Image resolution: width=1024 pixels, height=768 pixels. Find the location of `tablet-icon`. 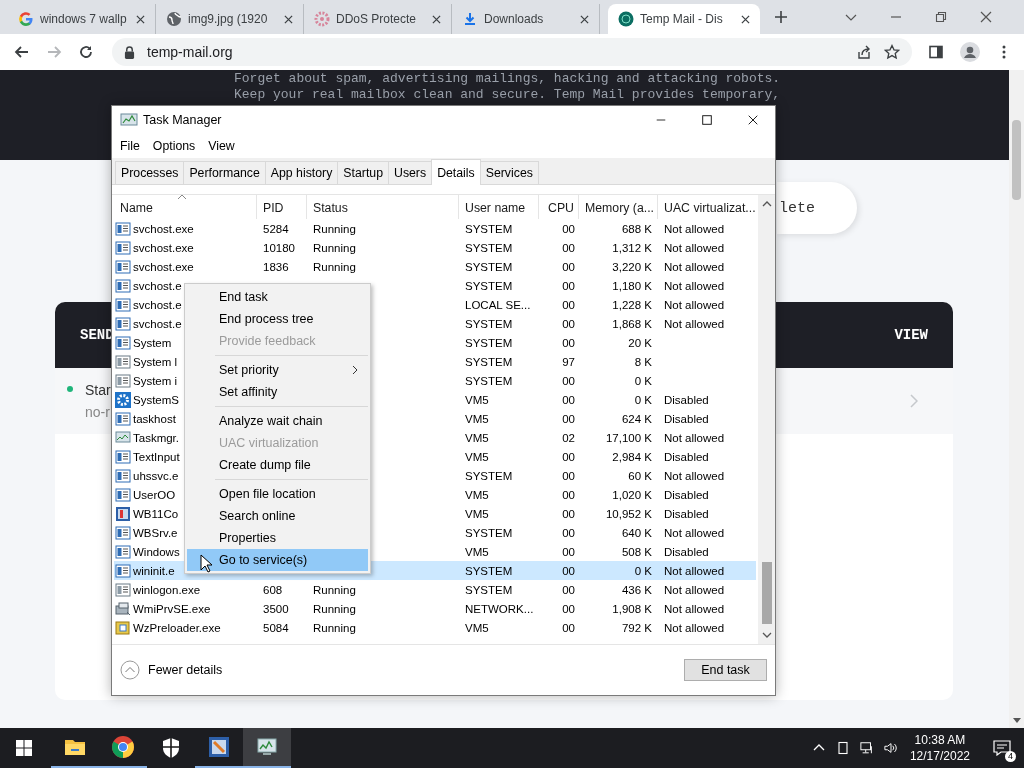

tablet-icon is located at coordinates (842, 748).